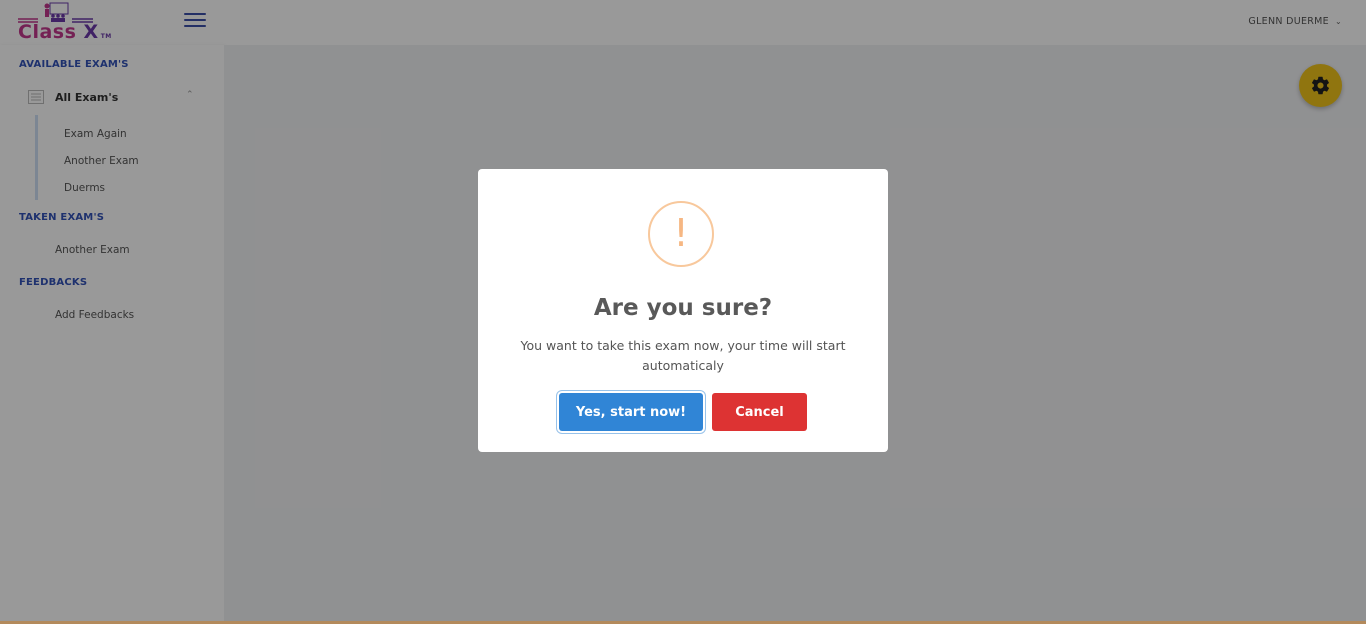 This screenshot has width=1366, height=624. What do you see at coordinates (631, 412) in the screenshot?
I see `confirm-start-button: Yes, start now!` at bounding box center [631, 412].